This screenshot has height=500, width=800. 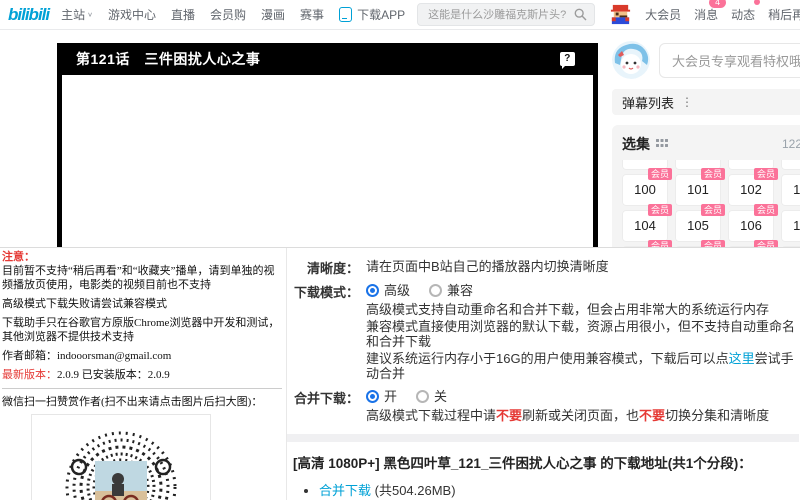 I want to click on donate-hint: 微信扫一扫赞赏作者(扫不出来请点击图片后扫大图)：, so click(x=132, y=402).